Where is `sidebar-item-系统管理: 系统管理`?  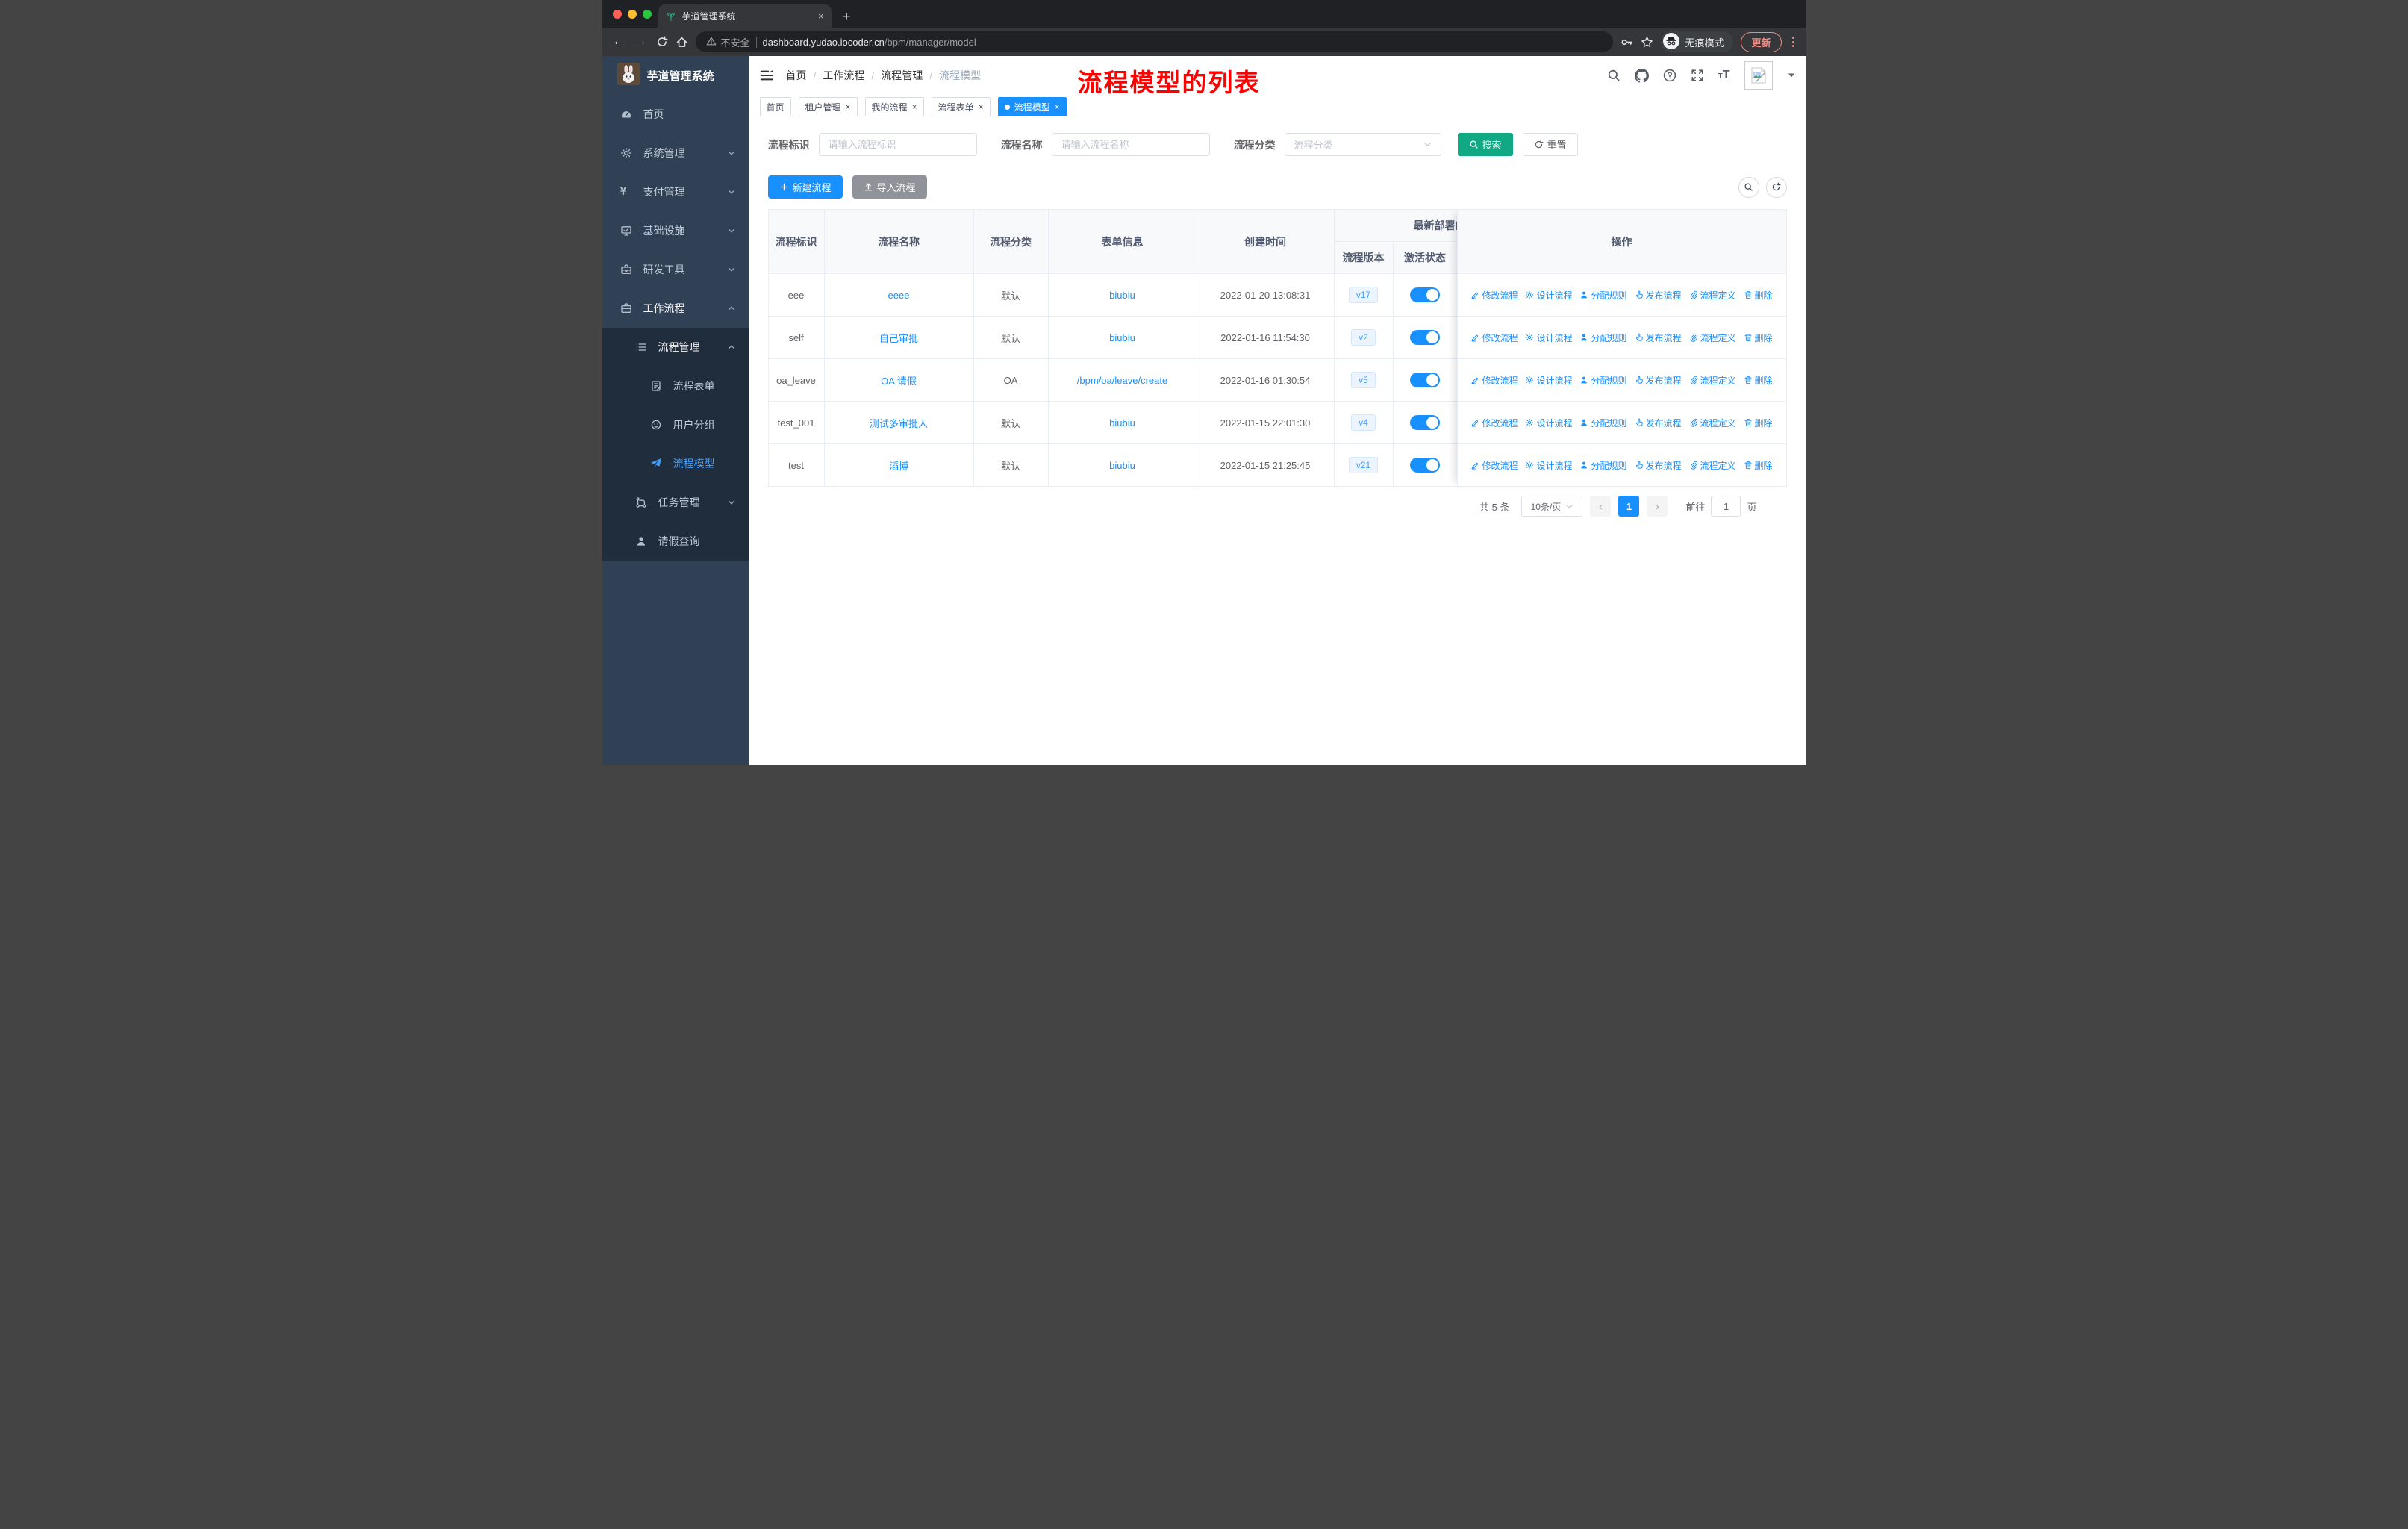
sidebar-item-系统管理: 系统管理 is located at coordinates (675, 153).